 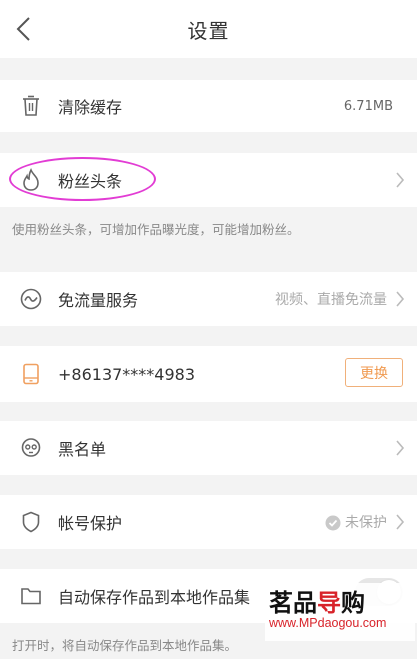 What do you see at coordinates (24, 29) in the screenshot?
I see `back-arrow-icon` at bounding box center [24, 29].